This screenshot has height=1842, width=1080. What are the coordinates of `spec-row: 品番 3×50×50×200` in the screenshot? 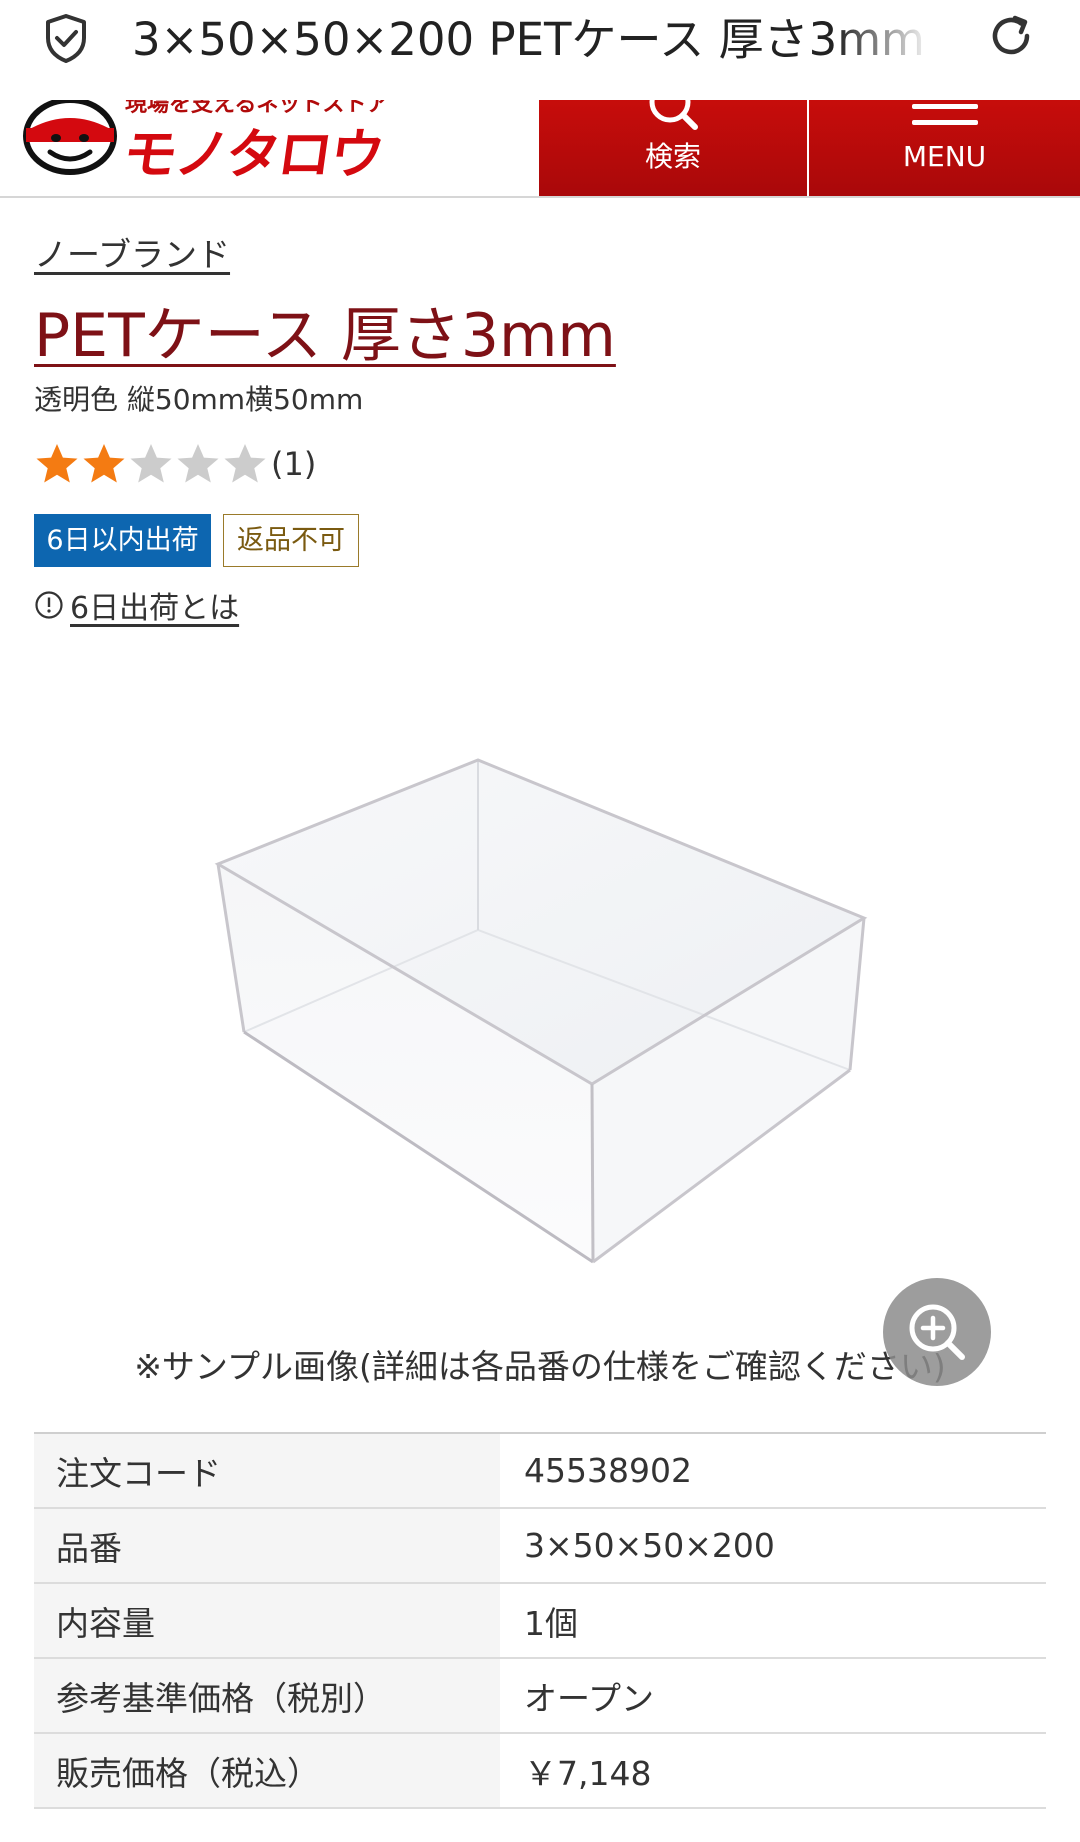 It's located at (540, 1546).